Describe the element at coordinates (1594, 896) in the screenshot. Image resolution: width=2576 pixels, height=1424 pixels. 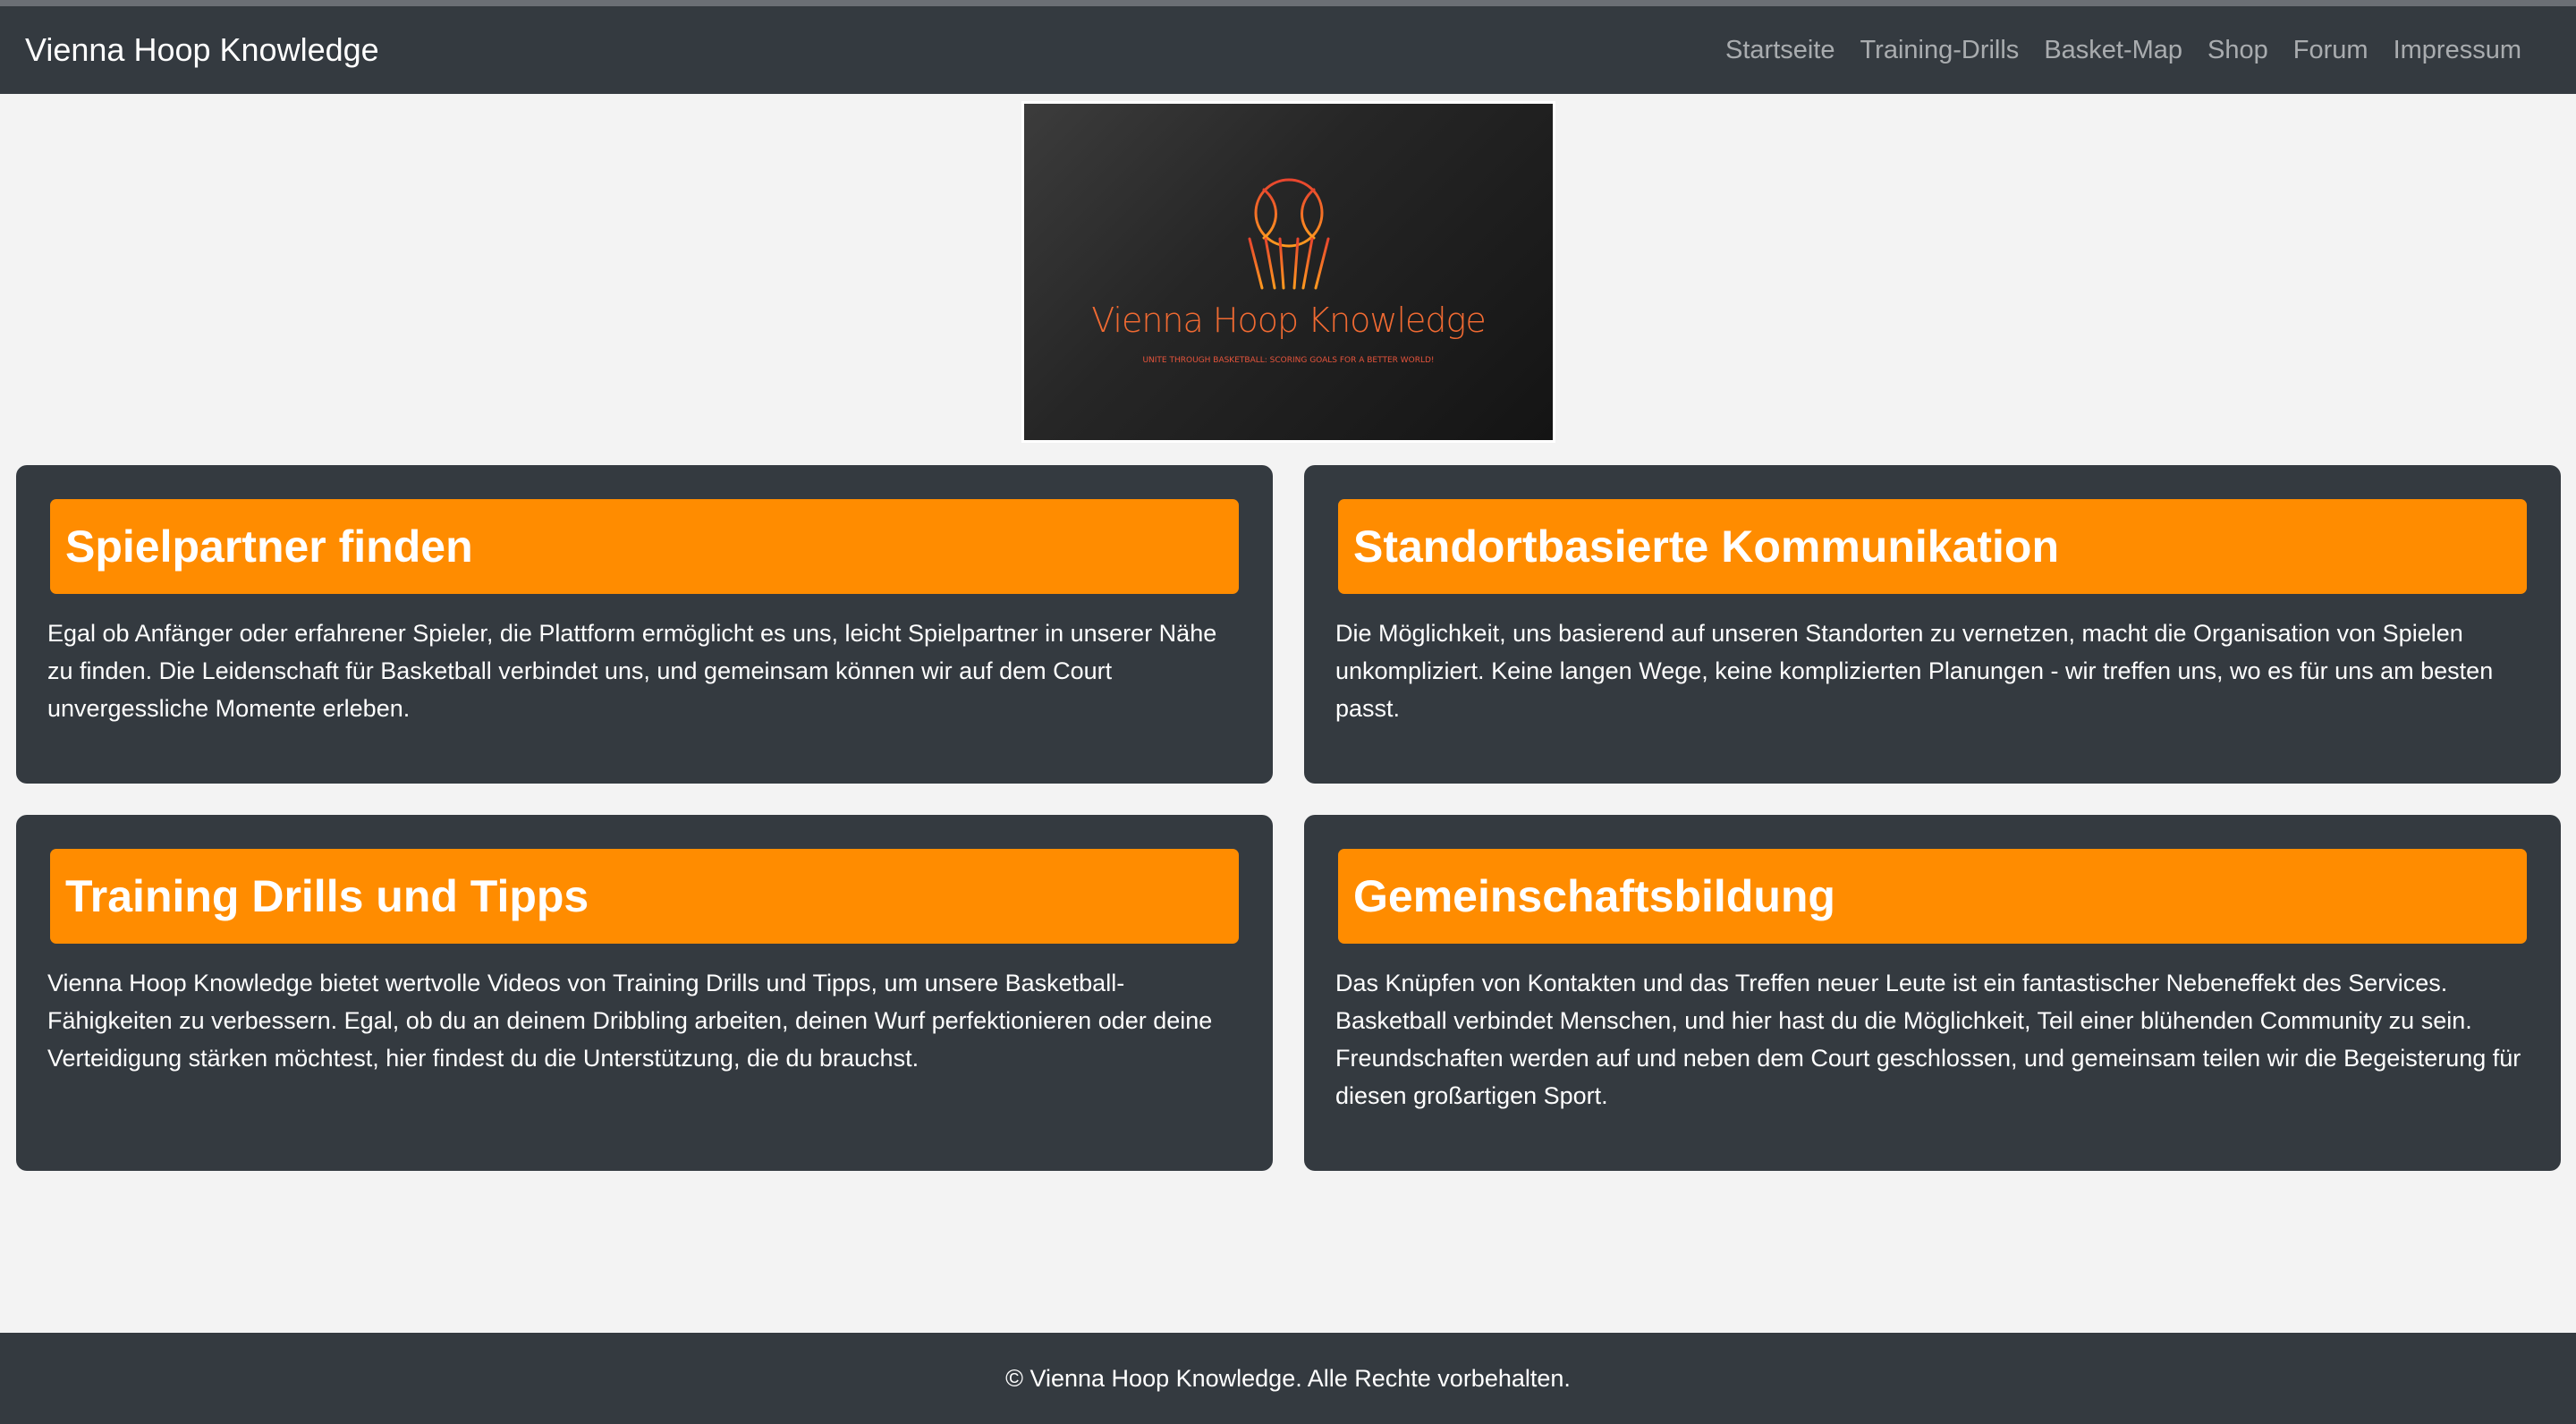
I see `card-title: Gemeinschaftsbildung` at that location.